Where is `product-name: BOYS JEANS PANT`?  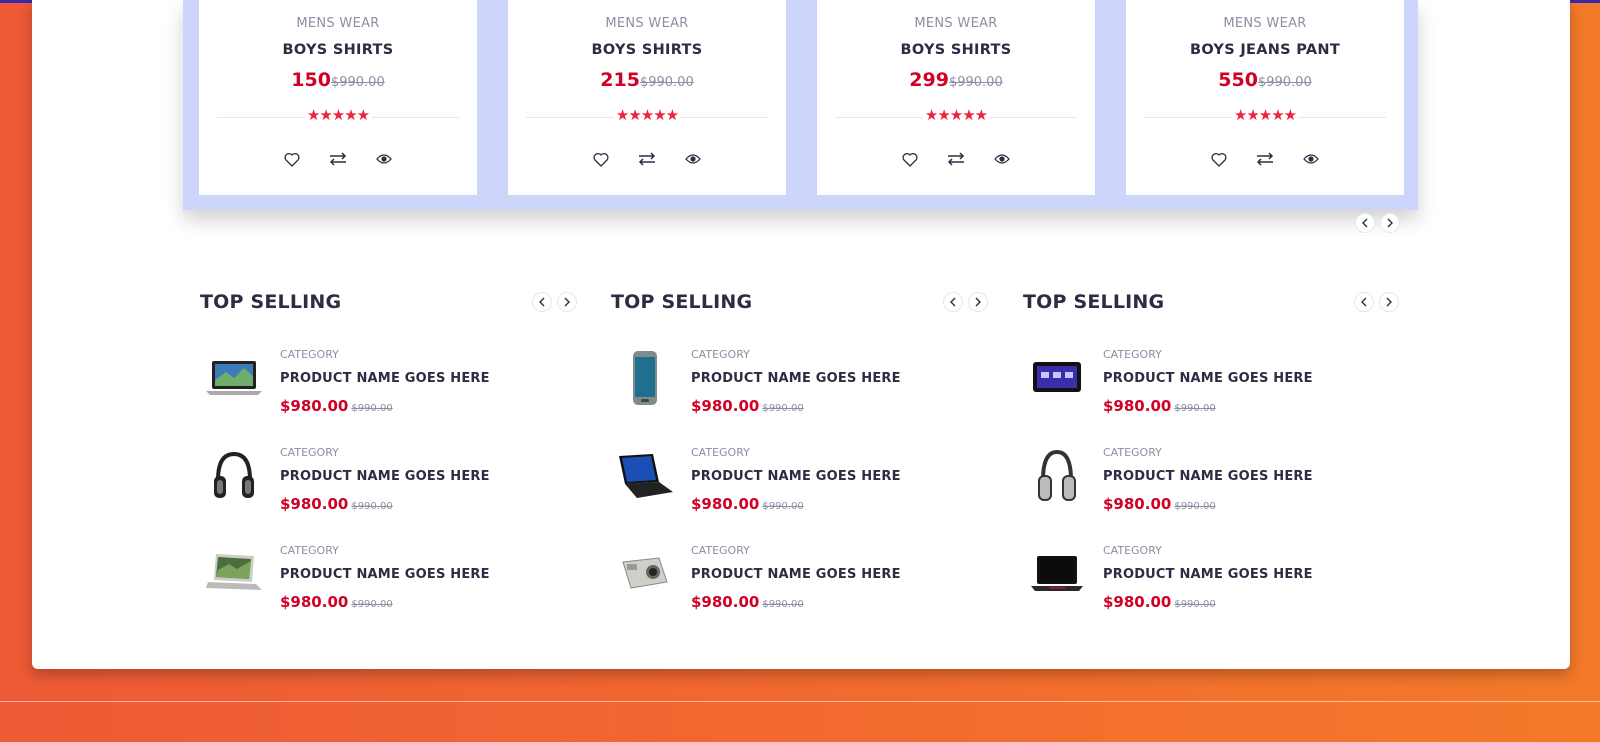
product-name: BOYS JEANS PANT is located at coordinates (1265, 50).